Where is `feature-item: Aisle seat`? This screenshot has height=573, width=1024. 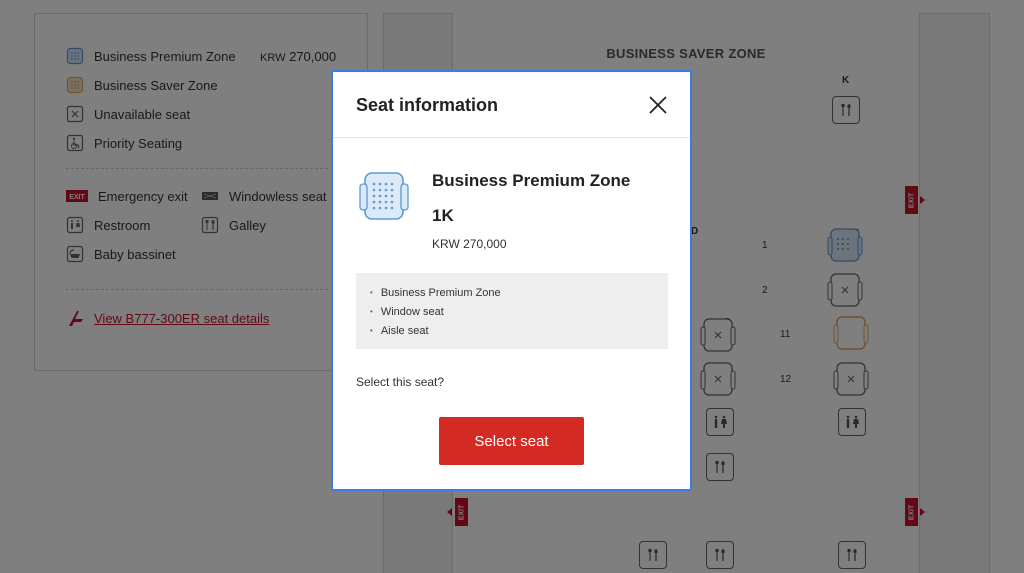
feature-item: Aisle seat is located at coordinates (519, 330).